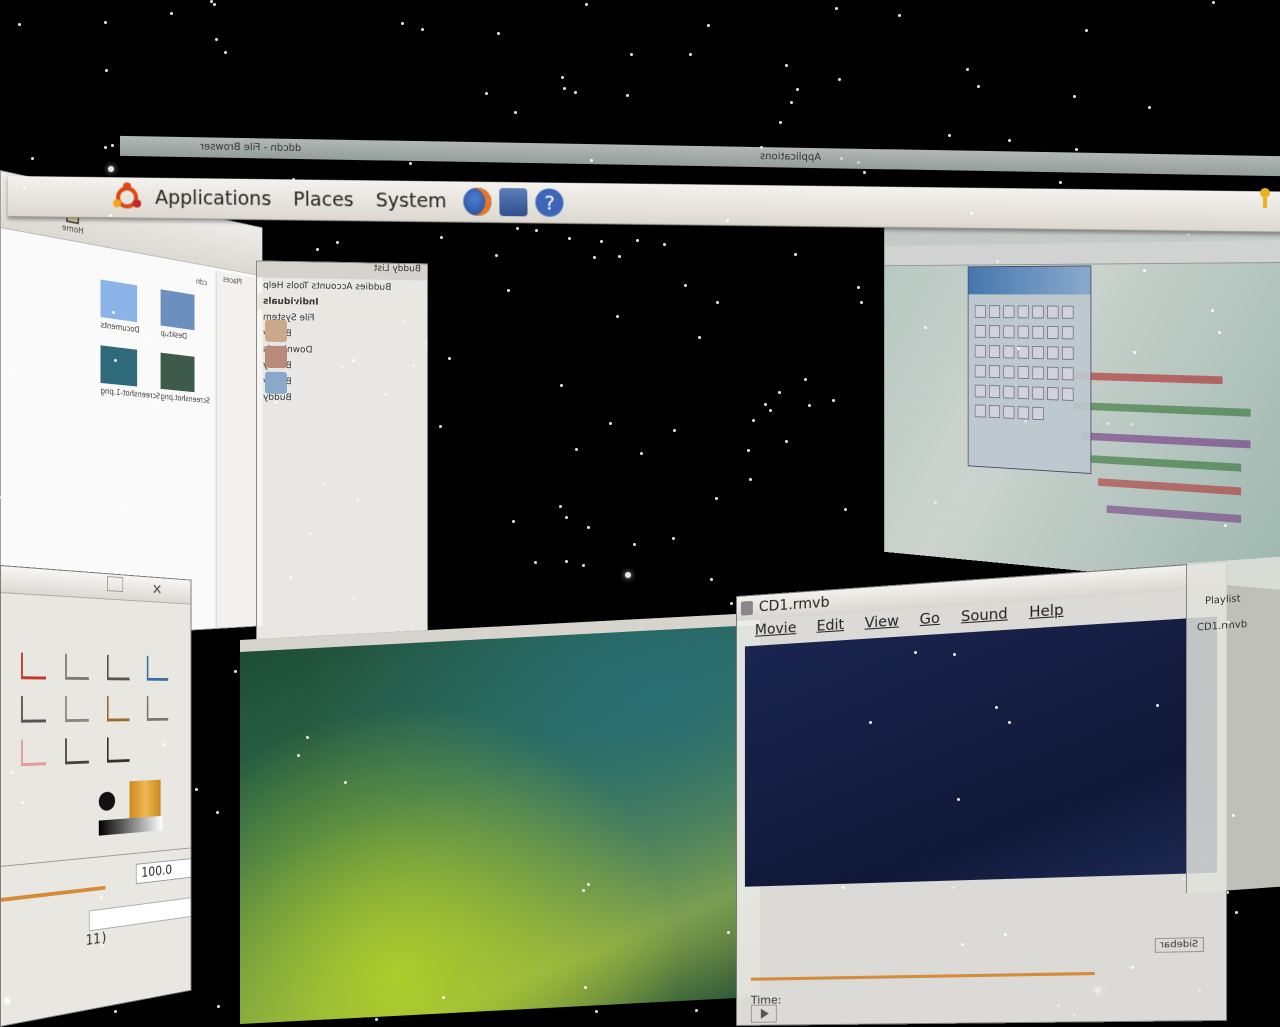  I want to click on location-field: cdn, so click(201, 282).